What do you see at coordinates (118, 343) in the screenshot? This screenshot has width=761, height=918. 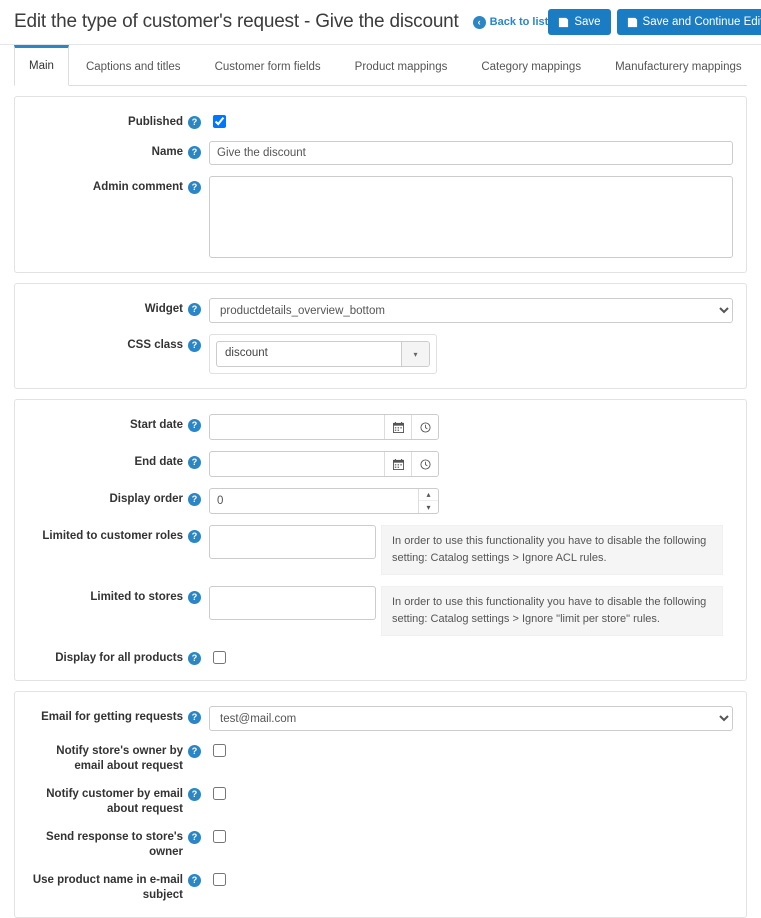 I see `css-class-label-cell: CSS class ?` at bounding box center [118, 343].